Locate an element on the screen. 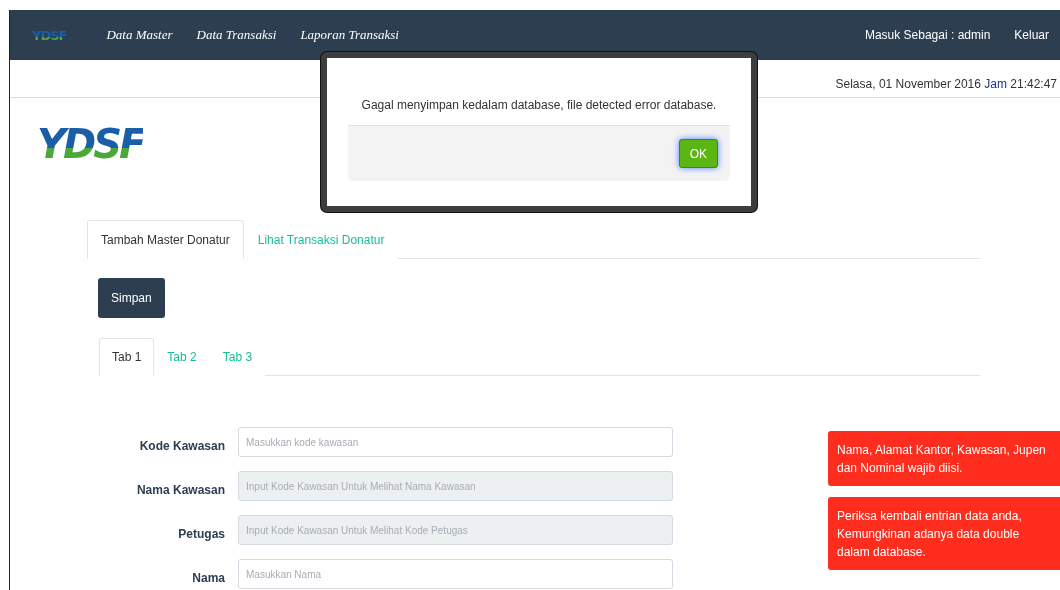  field-label: Nama is located at coordinates (208, 578).